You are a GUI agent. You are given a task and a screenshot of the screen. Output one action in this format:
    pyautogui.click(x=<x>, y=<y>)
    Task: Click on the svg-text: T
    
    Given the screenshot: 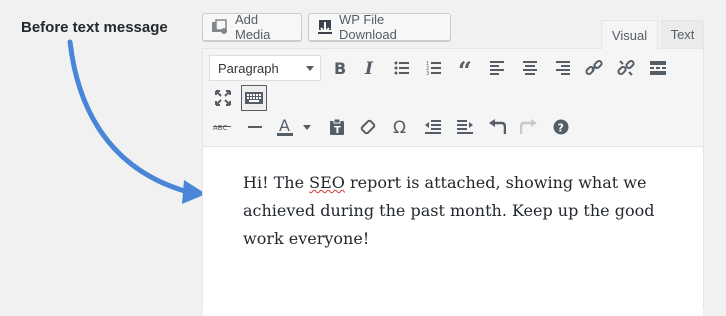 What is the action you would take?
    pyautogui.click(x=337, y=130)
    